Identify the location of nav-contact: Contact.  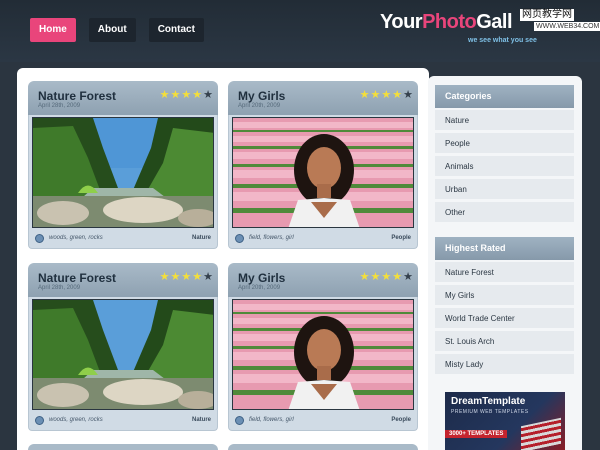
(176, 30).